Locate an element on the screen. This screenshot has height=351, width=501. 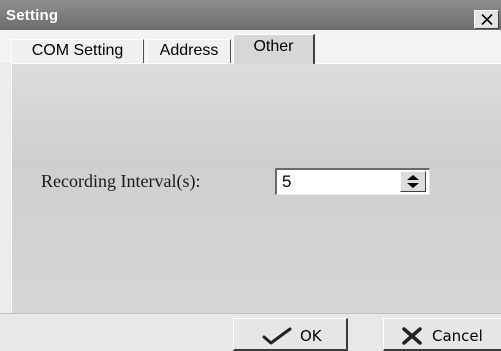
spin-updown-icon is located at coordinates (413, 181).